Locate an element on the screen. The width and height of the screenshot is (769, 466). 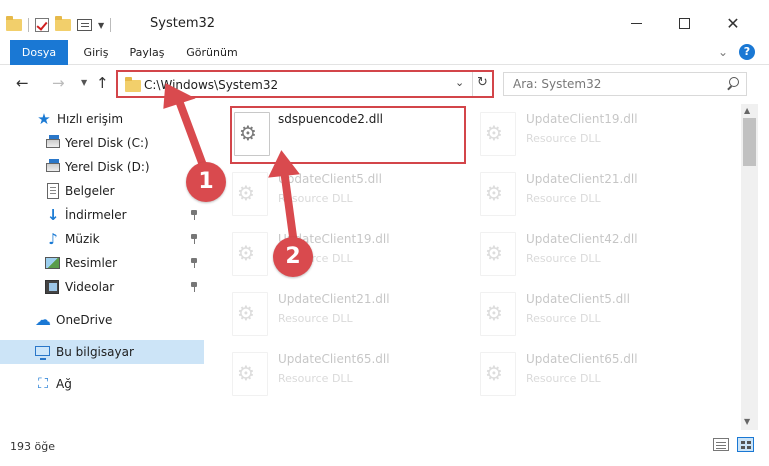
sidebar-item-network: ⛶ Ağ is located at coordinates (102, 384).